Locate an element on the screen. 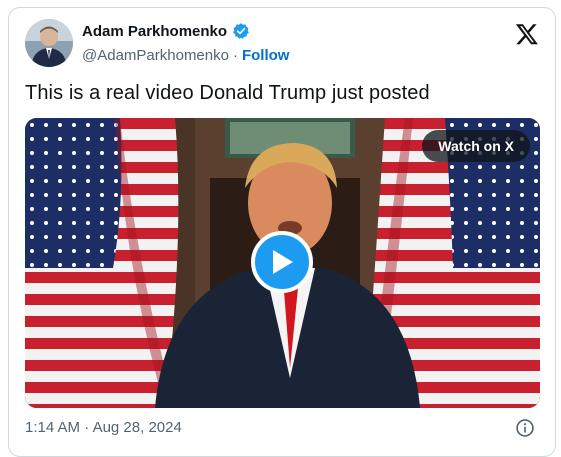  x-logo-icon is located at coordinates (527, 34).